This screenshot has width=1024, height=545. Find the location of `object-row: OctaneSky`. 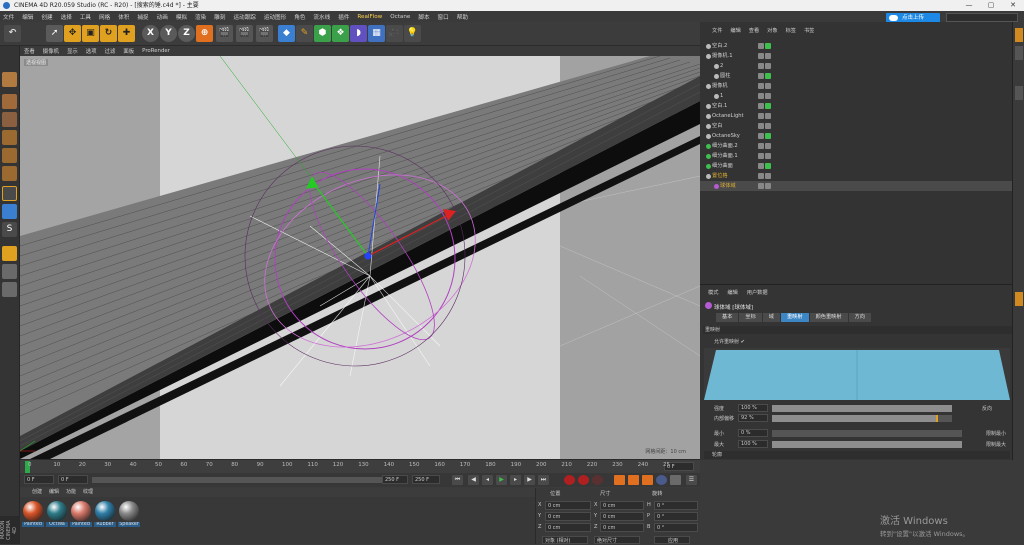

object-row: OctaneSky is located at coordinates (856, 136).